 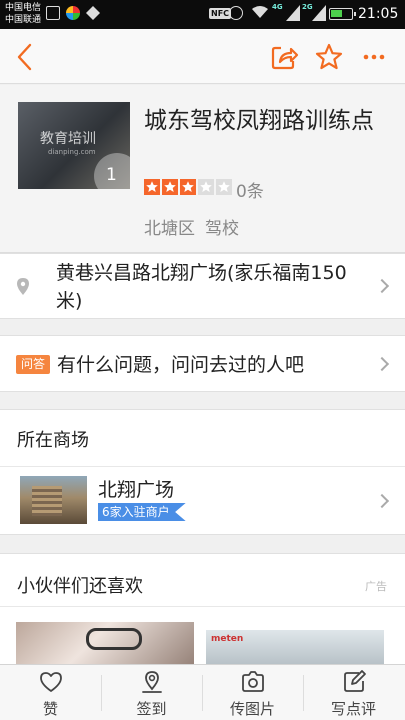 I want to click on star-rating, so click(x=189, y=187).